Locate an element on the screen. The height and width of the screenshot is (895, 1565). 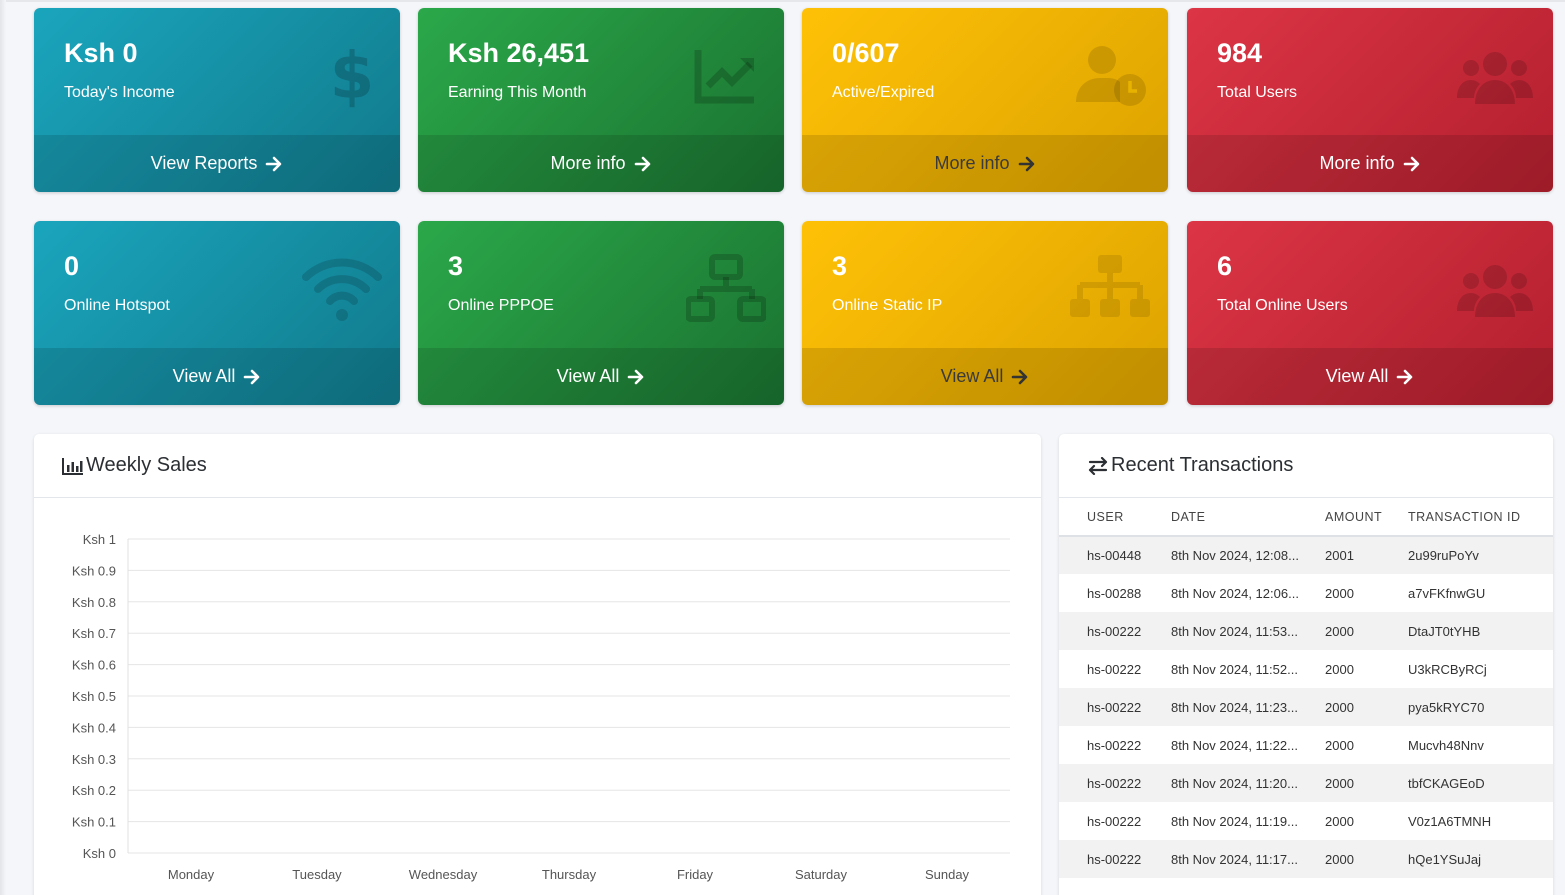
box-value: 3 is located at coordinates (456, 266).